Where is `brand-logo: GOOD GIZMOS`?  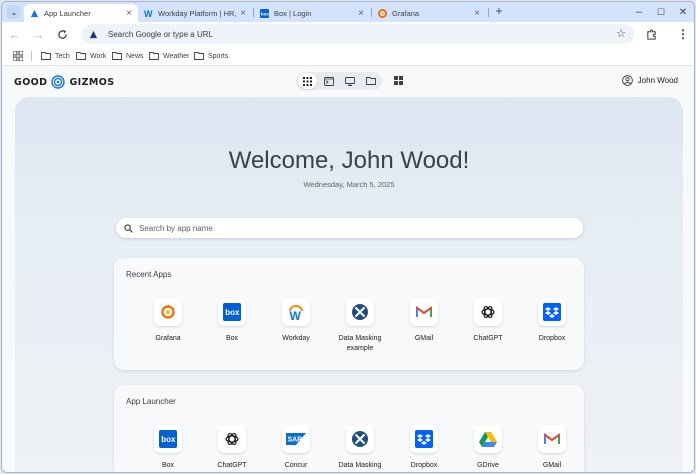 brand-logo: GOOD GIZMOS is located at coordinates (64, 82).